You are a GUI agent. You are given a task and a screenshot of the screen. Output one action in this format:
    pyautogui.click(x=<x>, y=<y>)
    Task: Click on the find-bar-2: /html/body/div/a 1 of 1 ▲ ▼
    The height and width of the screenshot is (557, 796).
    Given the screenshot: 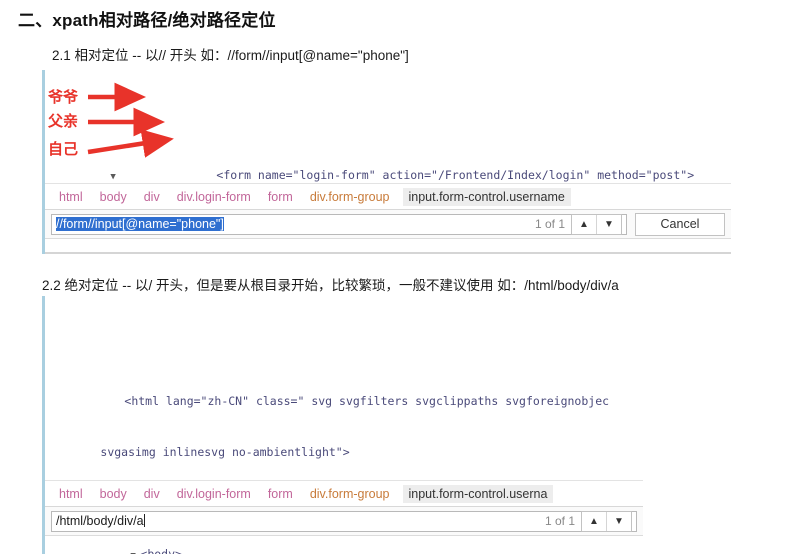 What is the action you would take?
    pyautogui.click(x=344, y=521)
    